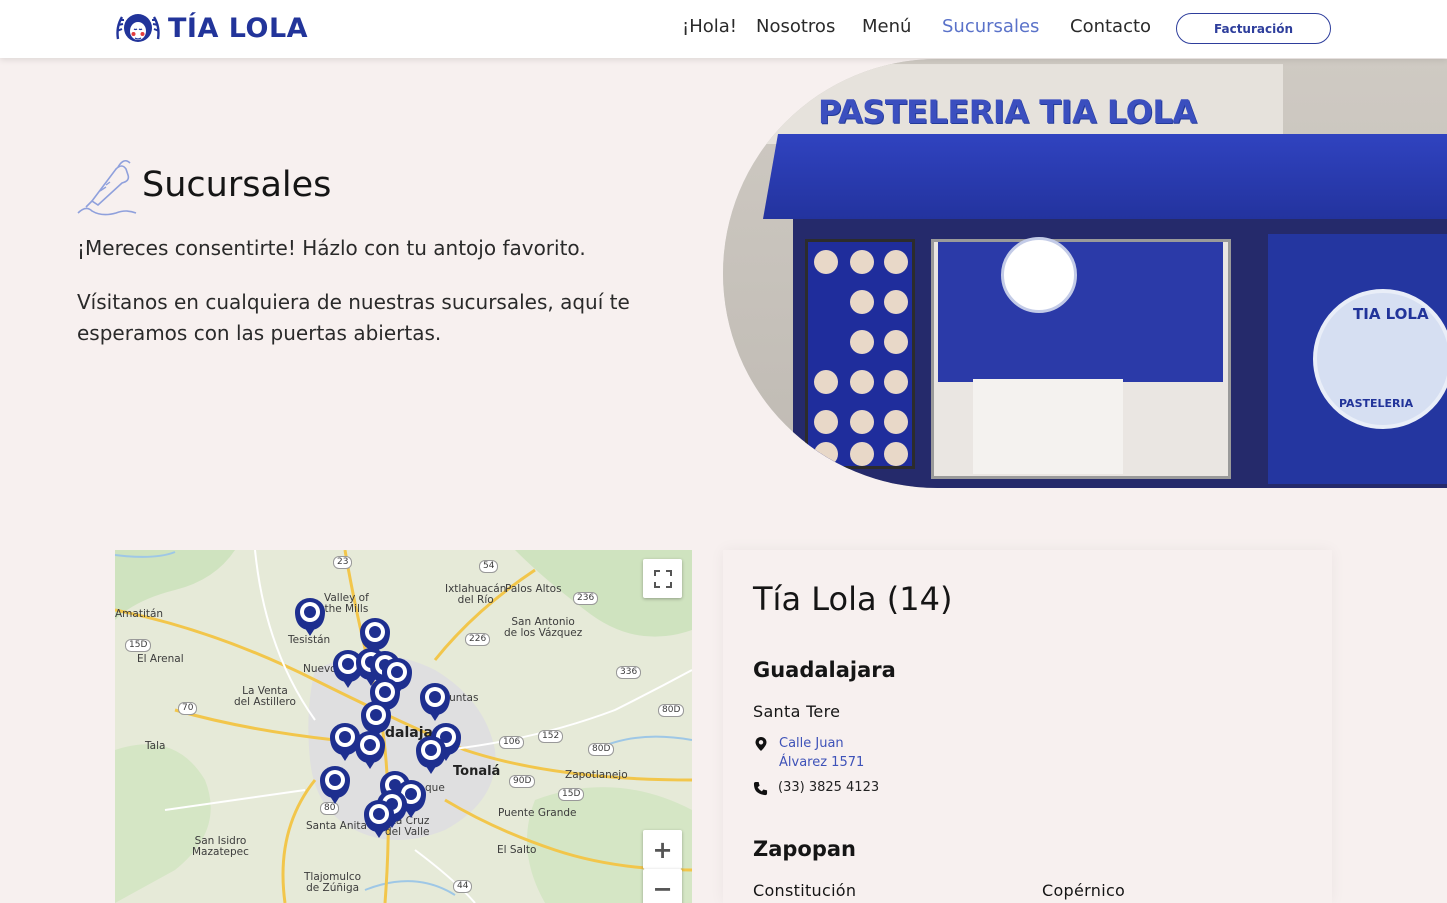 This screenshot has width=1447, height=903. Describe the element at coordinates (138, 28) in the screenshot. I see `logo-face-icon` at that location.